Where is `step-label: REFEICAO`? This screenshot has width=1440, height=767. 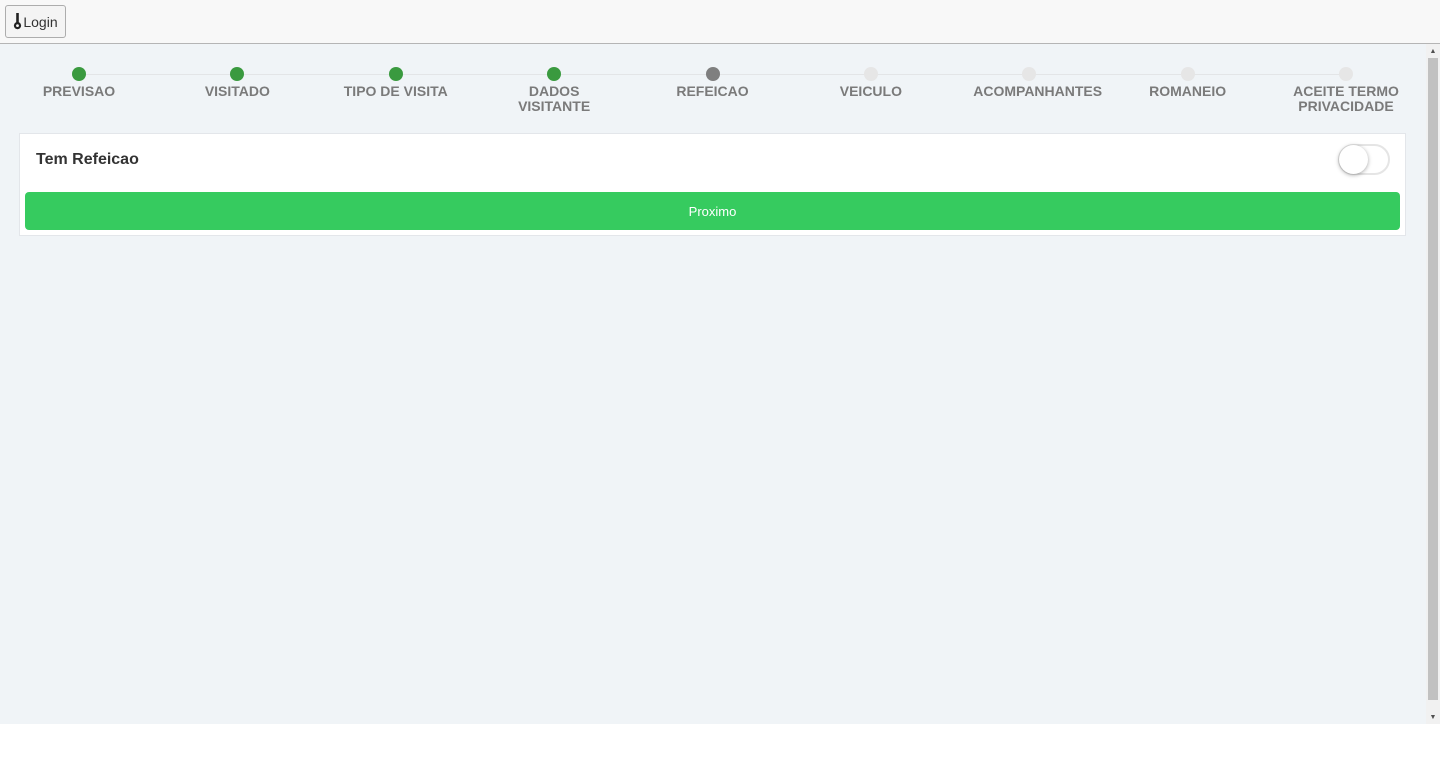 step-label: REFEICAO is located at coordinates (712, 91).